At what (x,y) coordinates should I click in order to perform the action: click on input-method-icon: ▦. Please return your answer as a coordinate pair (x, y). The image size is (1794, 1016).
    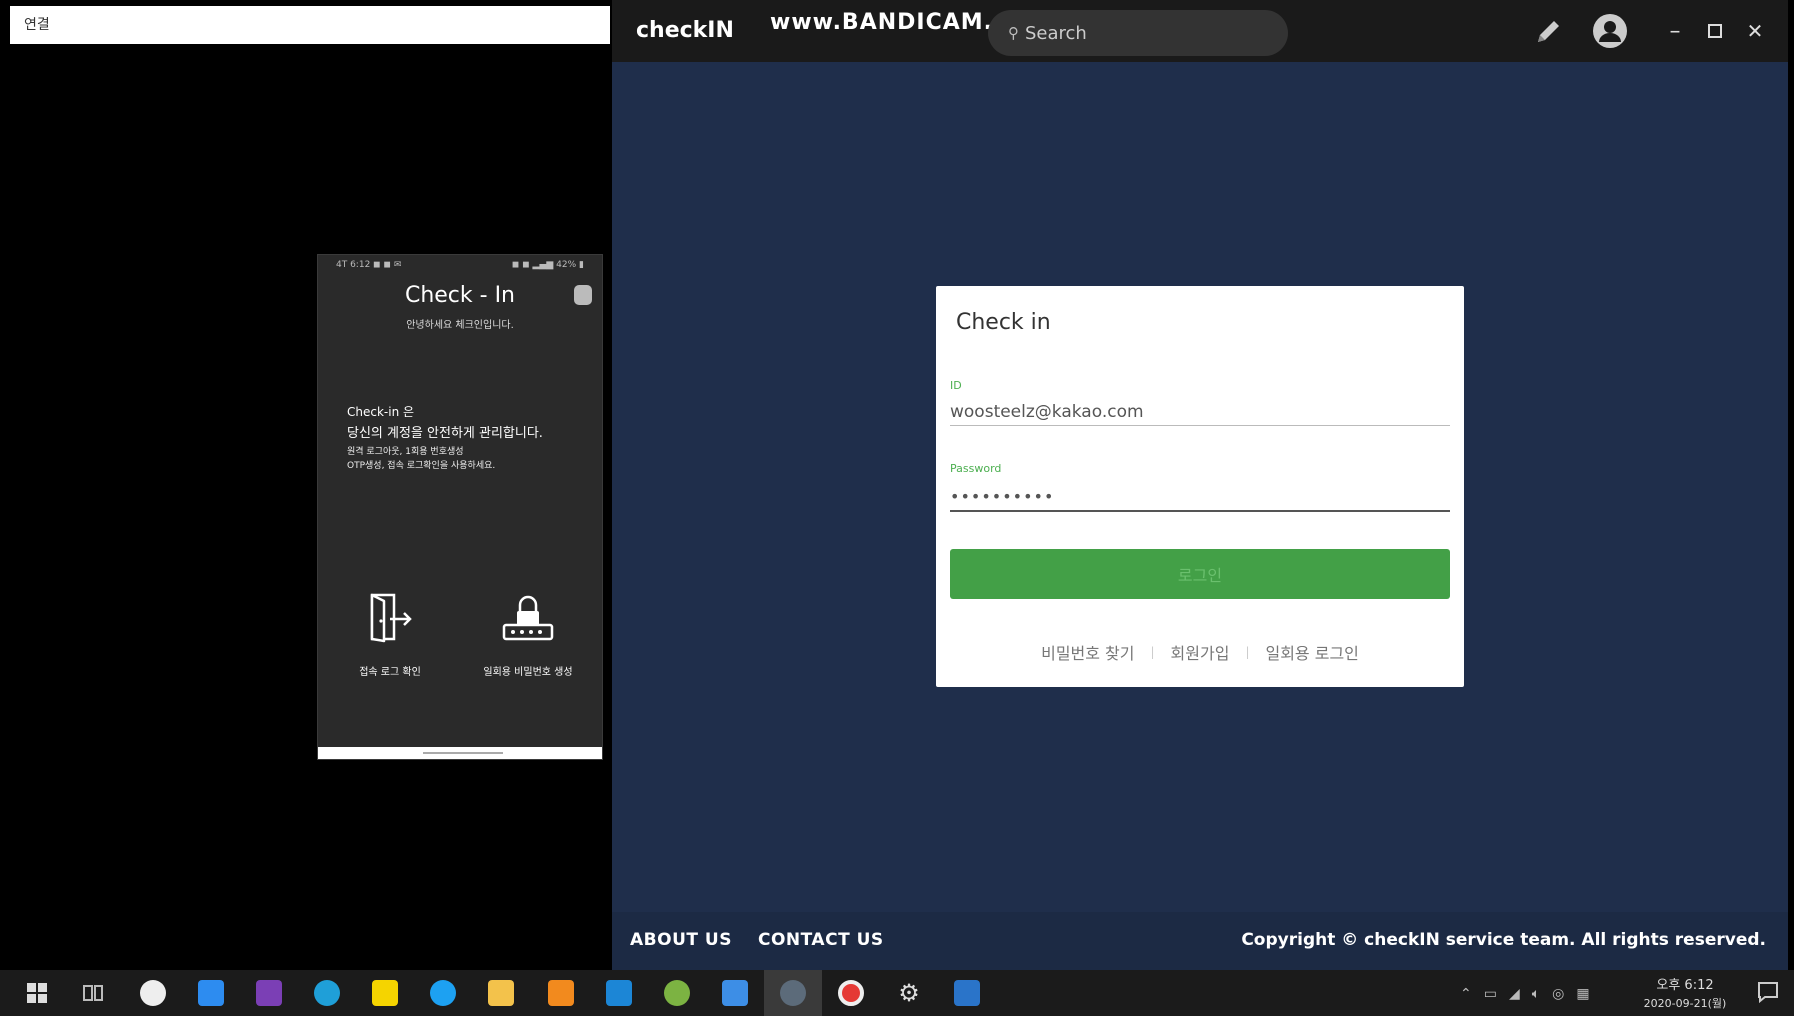
    Looking at the image, I should click on (1582, 994).